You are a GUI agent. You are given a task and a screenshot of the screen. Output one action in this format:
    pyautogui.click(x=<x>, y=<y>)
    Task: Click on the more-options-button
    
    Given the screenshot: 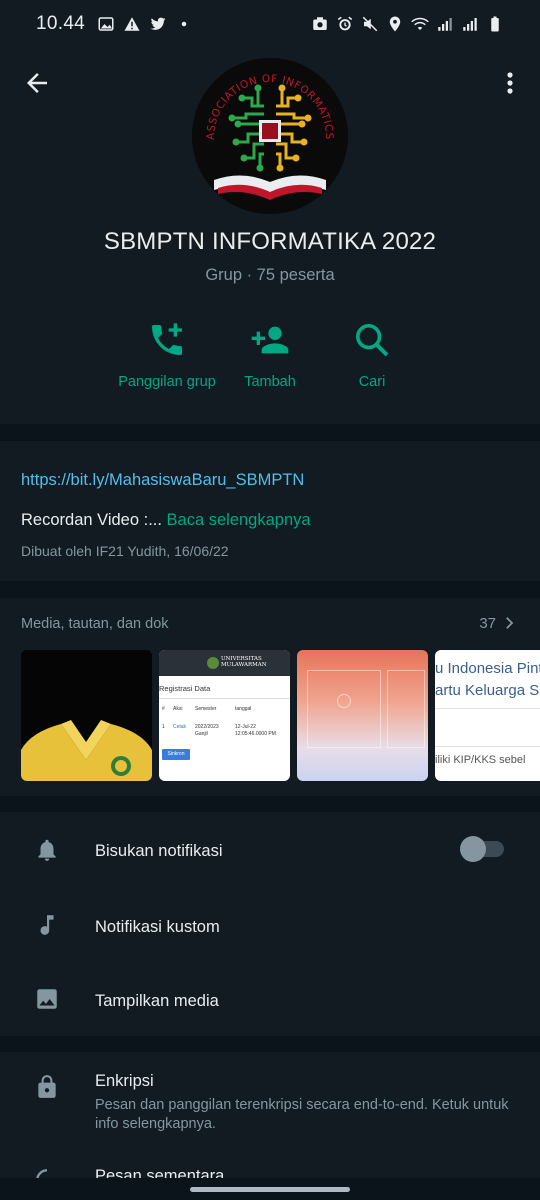 What is the action you would take?
    pyautogui.click(x=510, y=83)
    